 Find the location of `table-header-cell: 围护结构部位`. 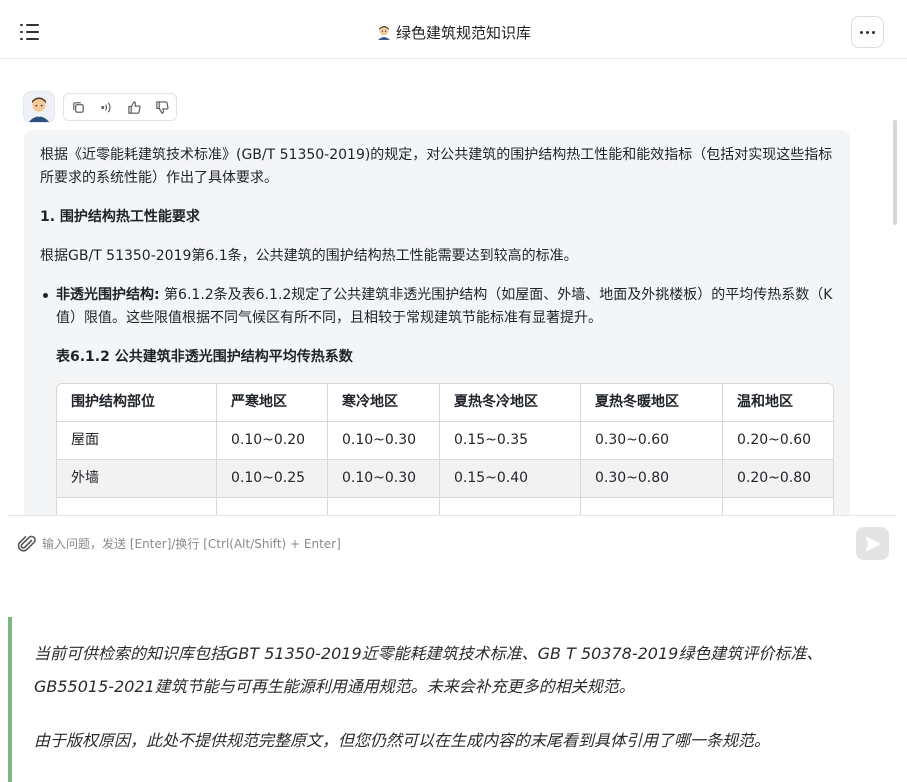

table-header-cell: 围护结构部位 is located at coordinates (137, 403).